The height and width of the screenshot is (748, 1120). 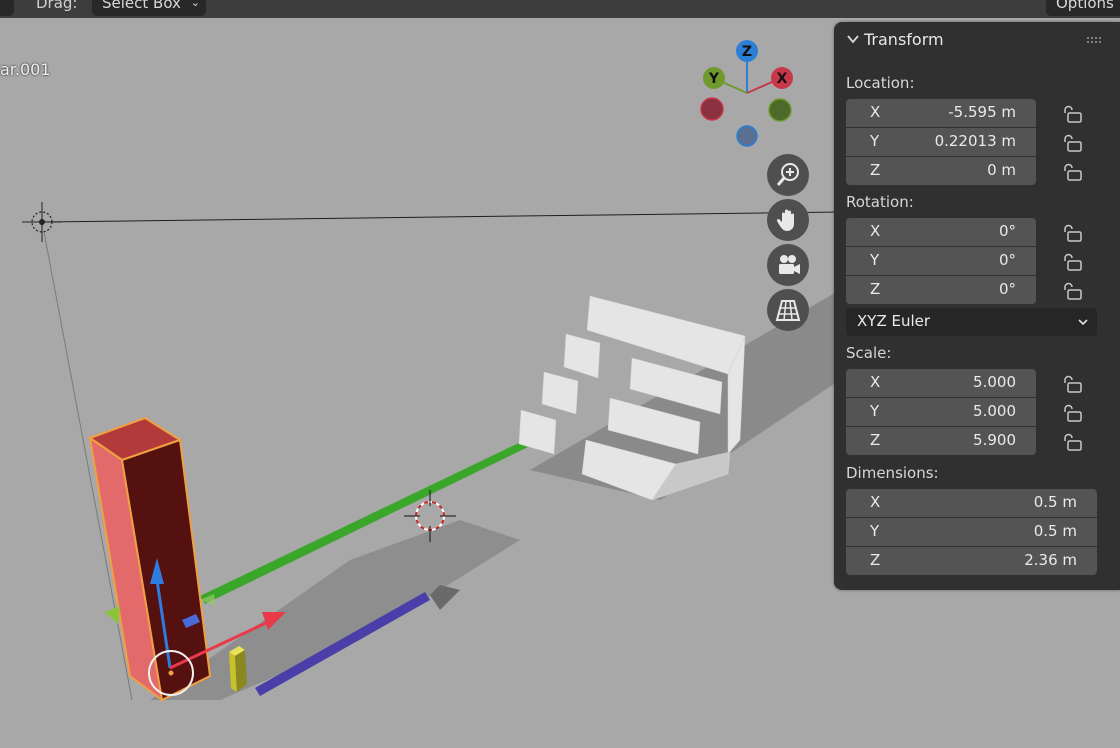 I want to click on select-mode-label: Select Box, so click(x=141, y=6).